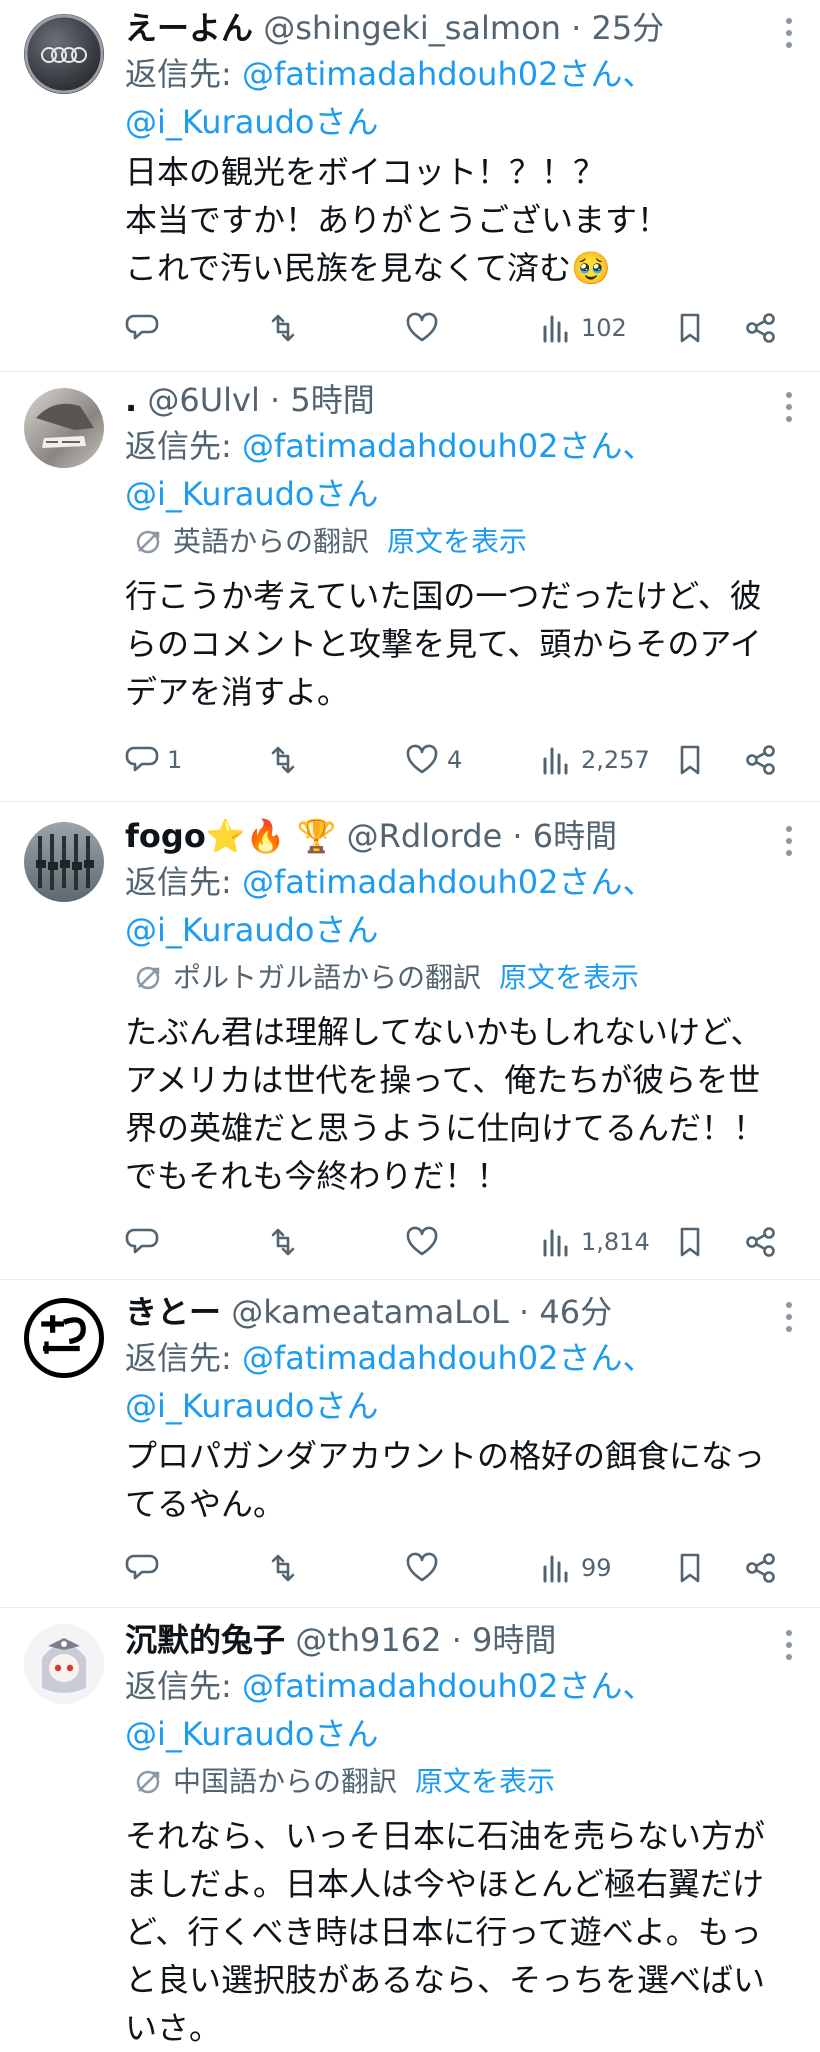 The width and height of the screenshot is (820, 2052). What do you see at coordinates (460, 328) in the screenshot?
I see `tweet-actions: 102` at bounding box center [460, 328].